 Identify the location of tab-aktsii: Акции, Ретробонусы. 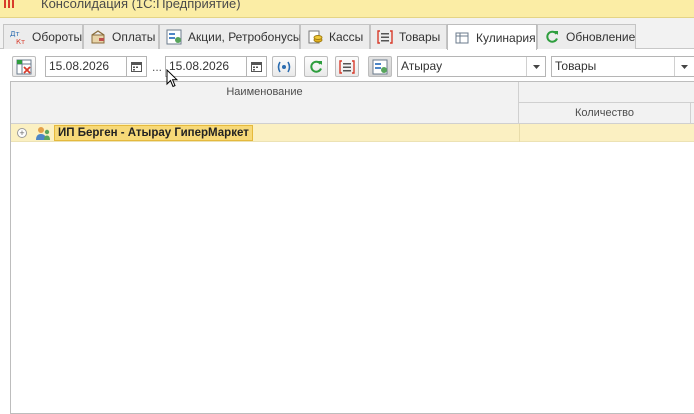
(230, 36).